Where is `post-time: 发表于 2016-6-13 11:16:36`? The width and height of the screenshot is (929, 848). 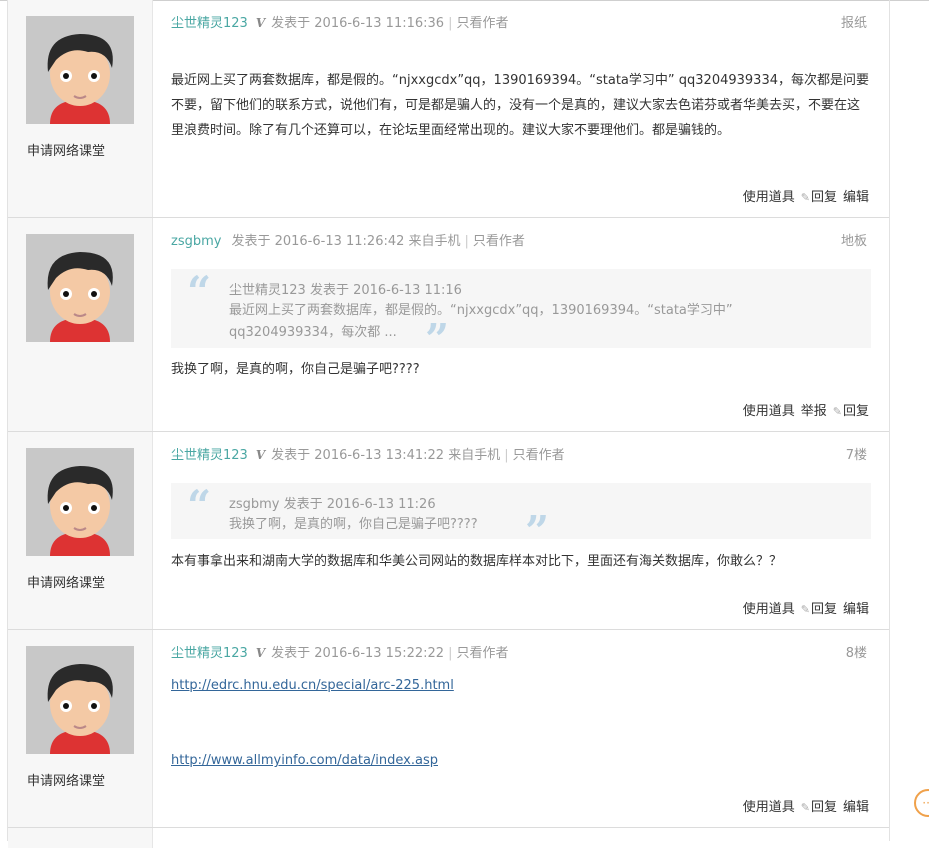
post-time: 发表于 2016-6-13 11:16:36 is located at coordinates (358, 23).